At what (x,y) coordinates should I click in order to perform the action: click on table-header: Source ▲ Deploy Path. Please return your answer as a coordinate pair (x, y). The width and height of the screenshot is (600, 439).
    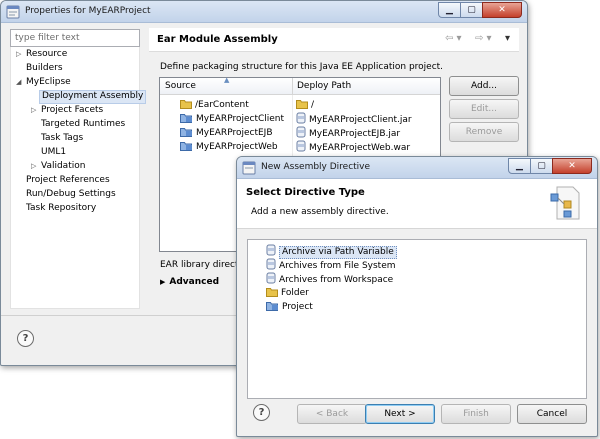
    Looking at the image, I should click on (300, 85).